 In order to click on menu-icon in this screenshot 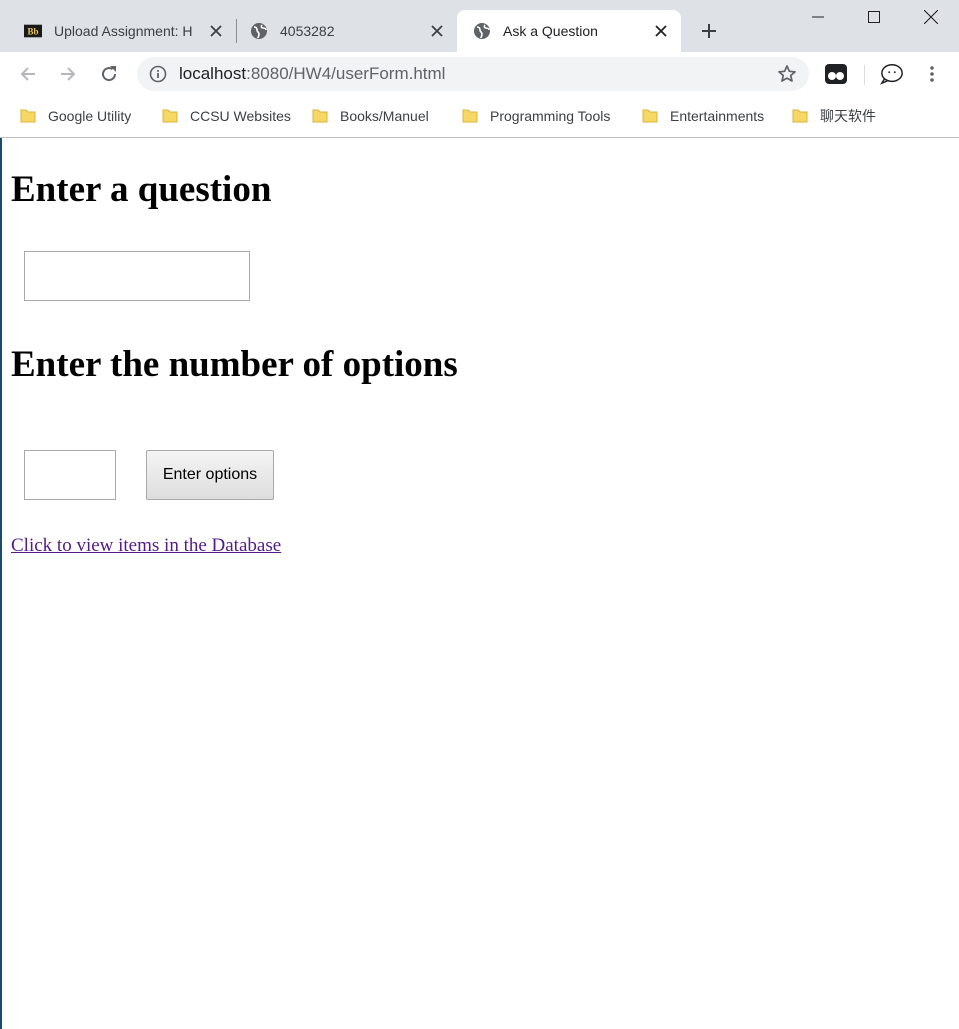, I will do `click(932, 74)`.